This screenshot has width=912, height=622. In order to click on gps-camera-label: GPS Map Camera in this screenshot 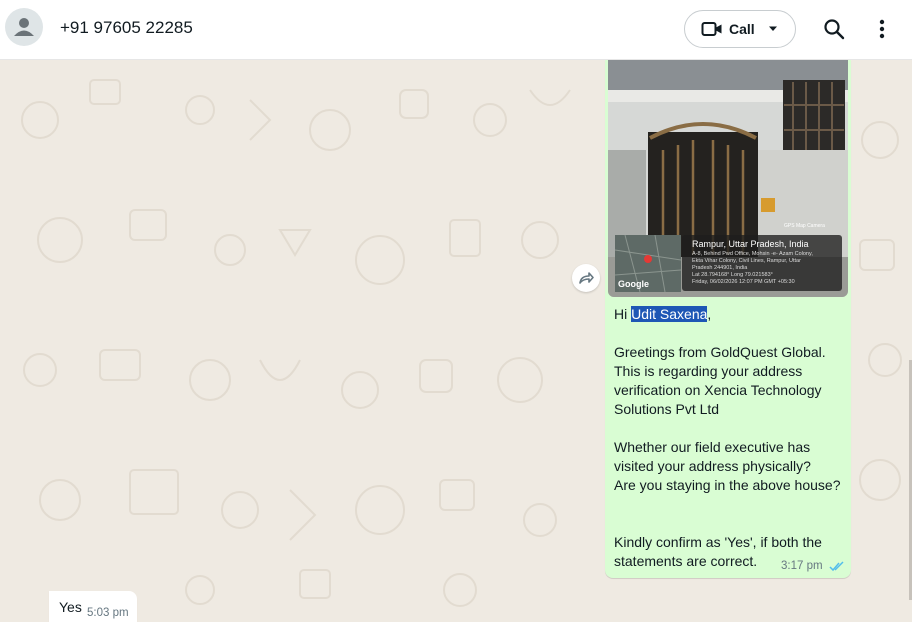, I will do `click(804, 226)`.